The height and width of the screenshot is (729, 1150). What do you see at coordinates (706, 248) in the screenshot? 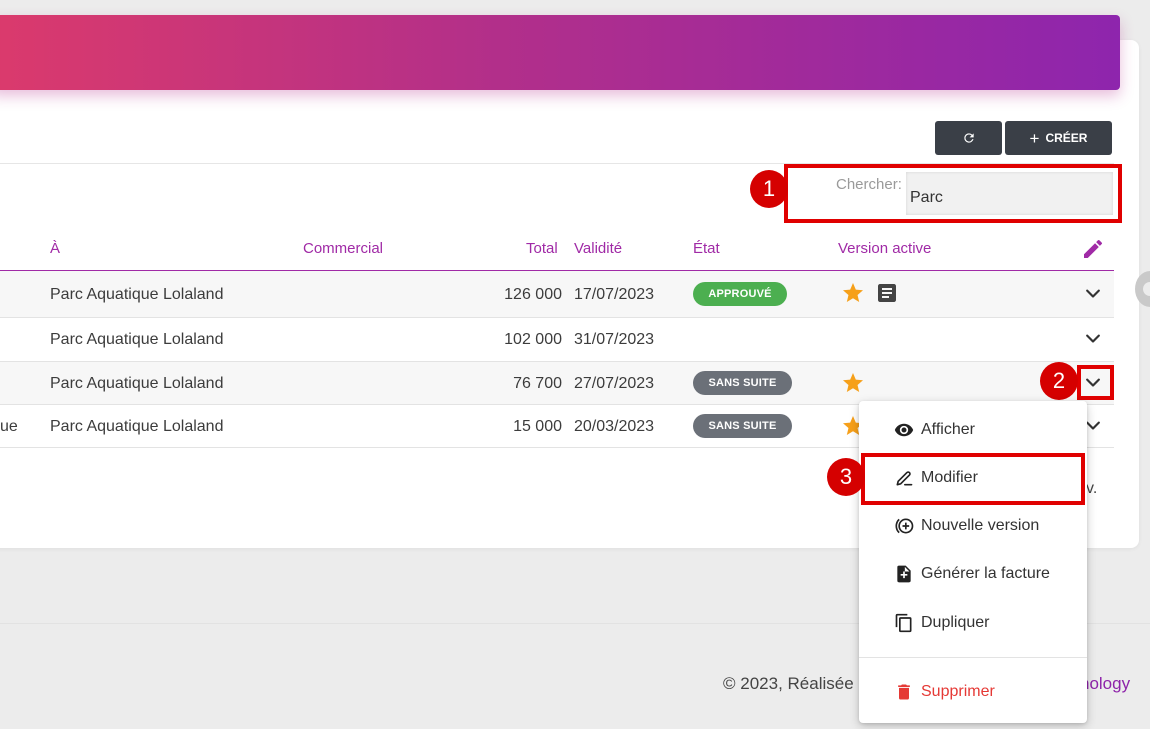
I see `column-header-status: État` at bounding box center [706, 248].